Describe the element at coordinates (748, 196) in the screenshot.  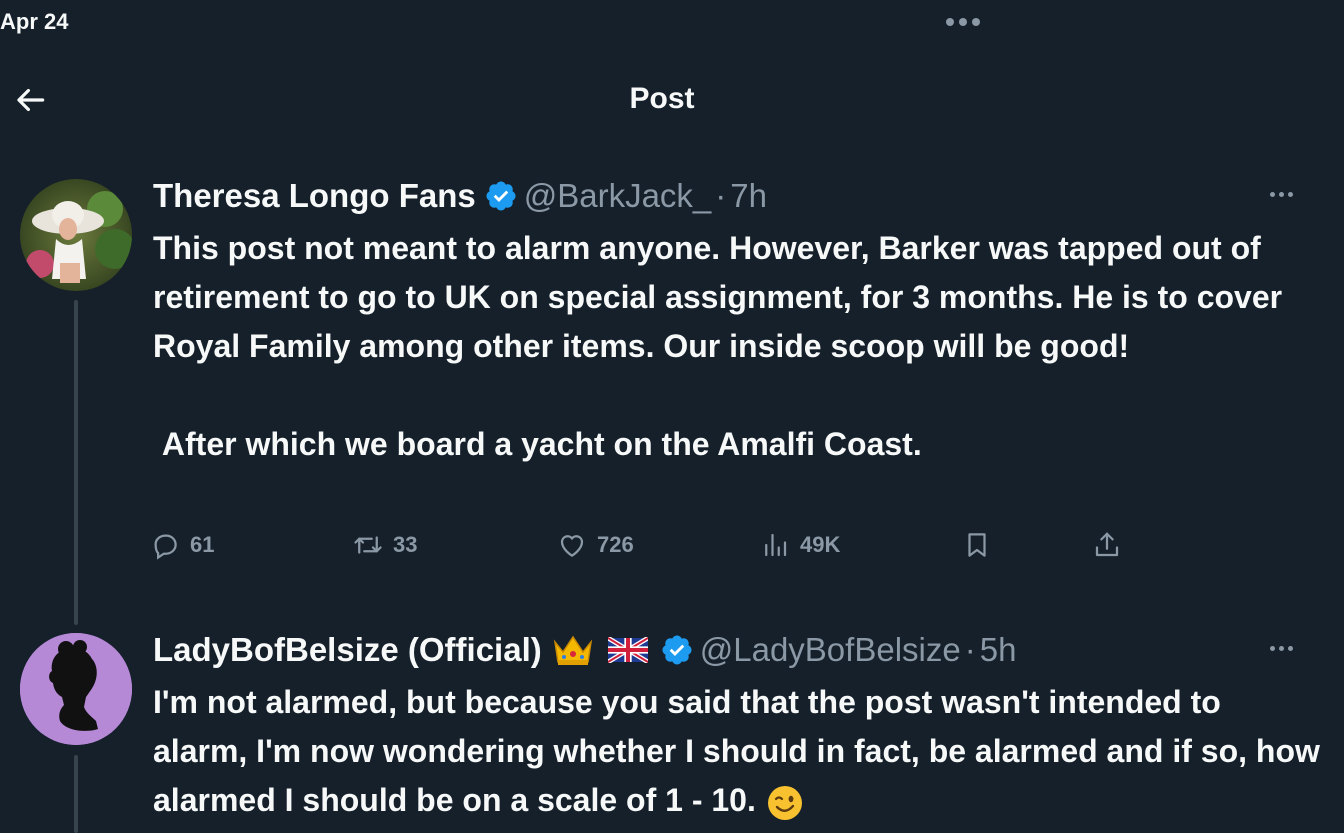
I see `post-time: 7h` at that location.